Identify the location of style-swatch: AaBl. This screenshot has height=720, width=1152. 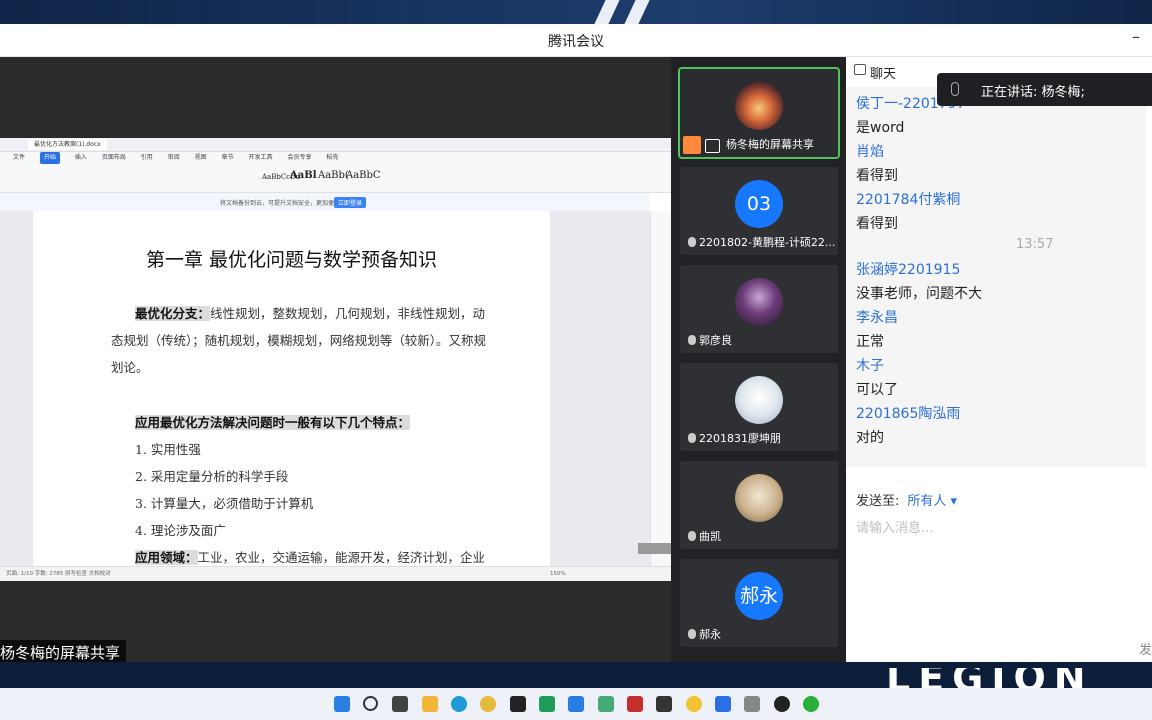
(303, 175).